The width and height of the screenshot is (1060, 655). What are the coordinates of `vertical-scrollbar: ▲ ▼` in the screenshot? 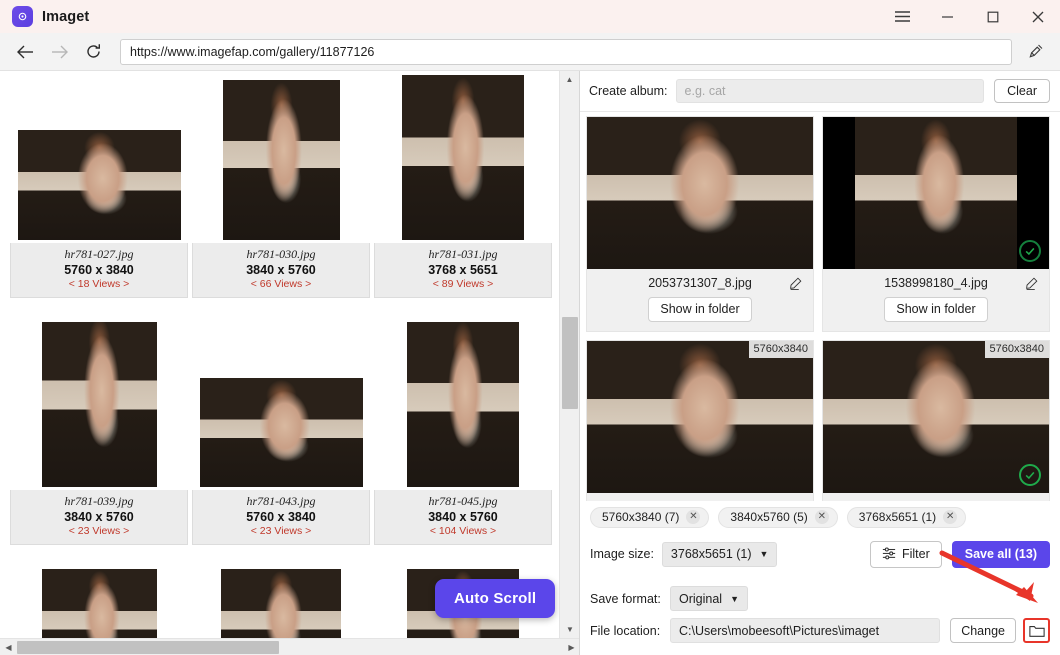 It's located at (569, 354).